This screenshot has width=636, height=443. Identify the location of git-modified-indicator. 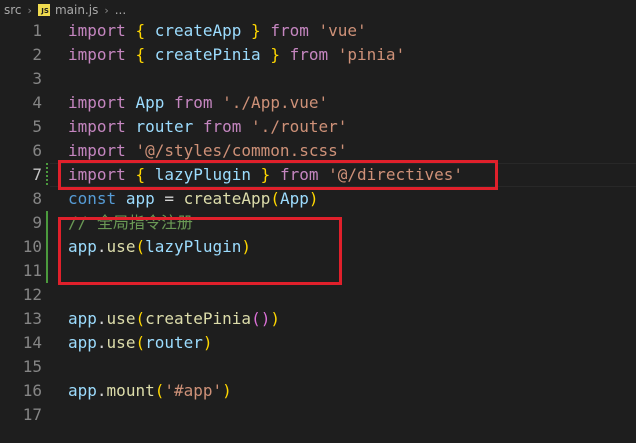
(47, 175).